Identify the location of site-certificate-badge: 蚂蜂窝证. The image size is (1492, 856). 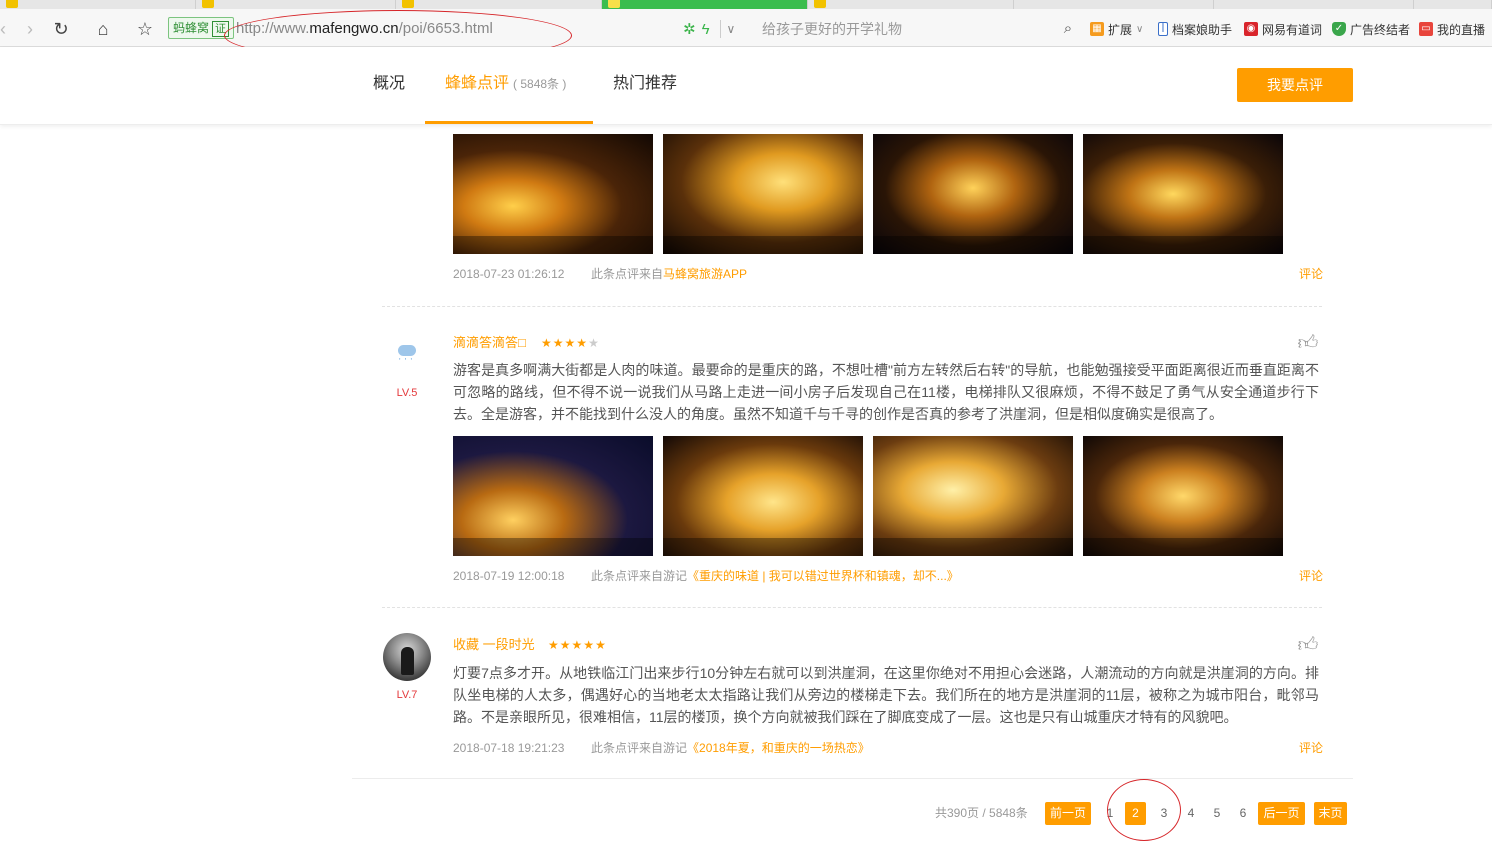
(201, 28).